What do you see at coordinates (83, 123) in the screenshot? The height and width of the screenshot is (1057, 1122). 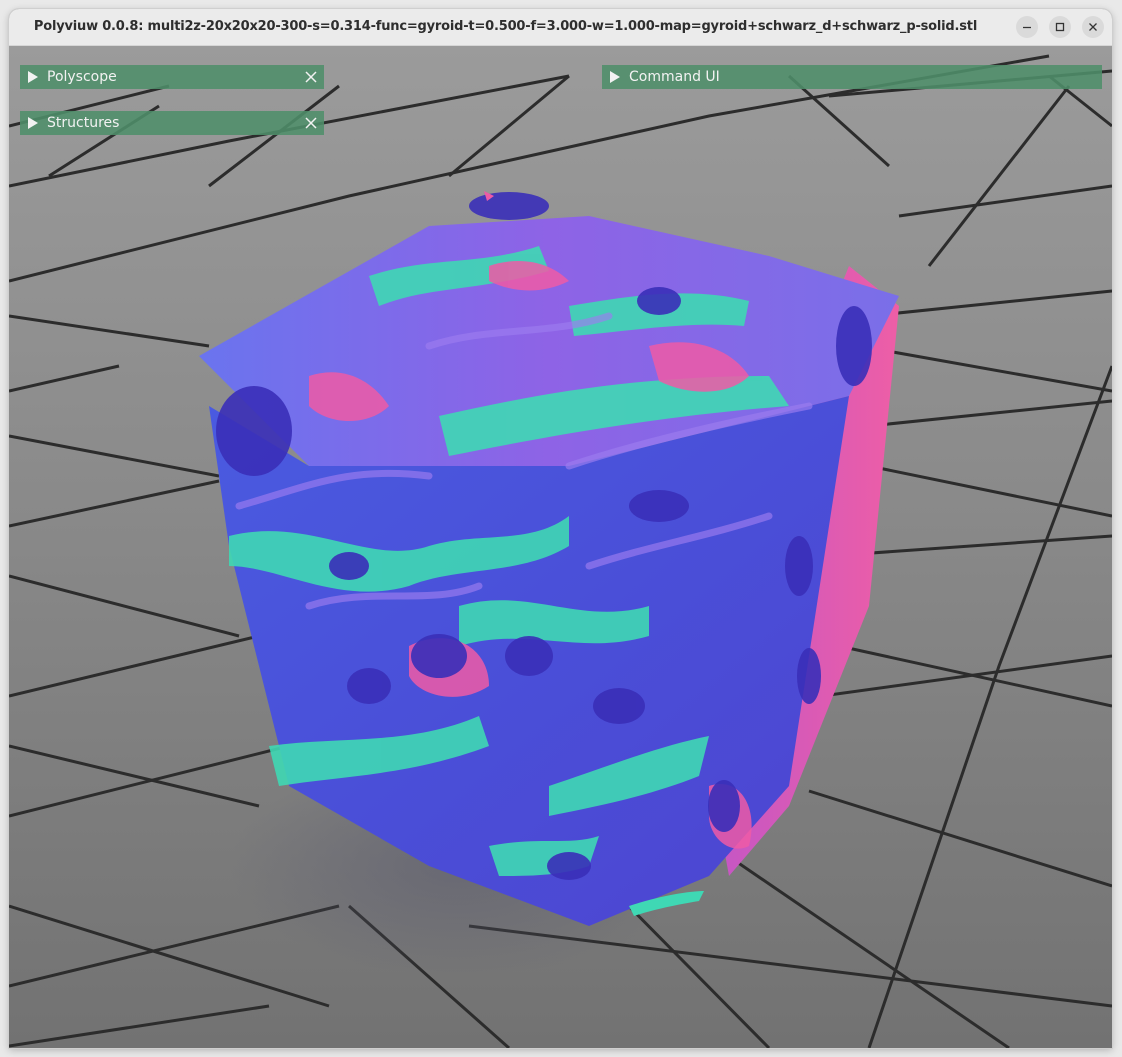 I see `structures-panel-label: Structures` at bounding box center [83, 123].